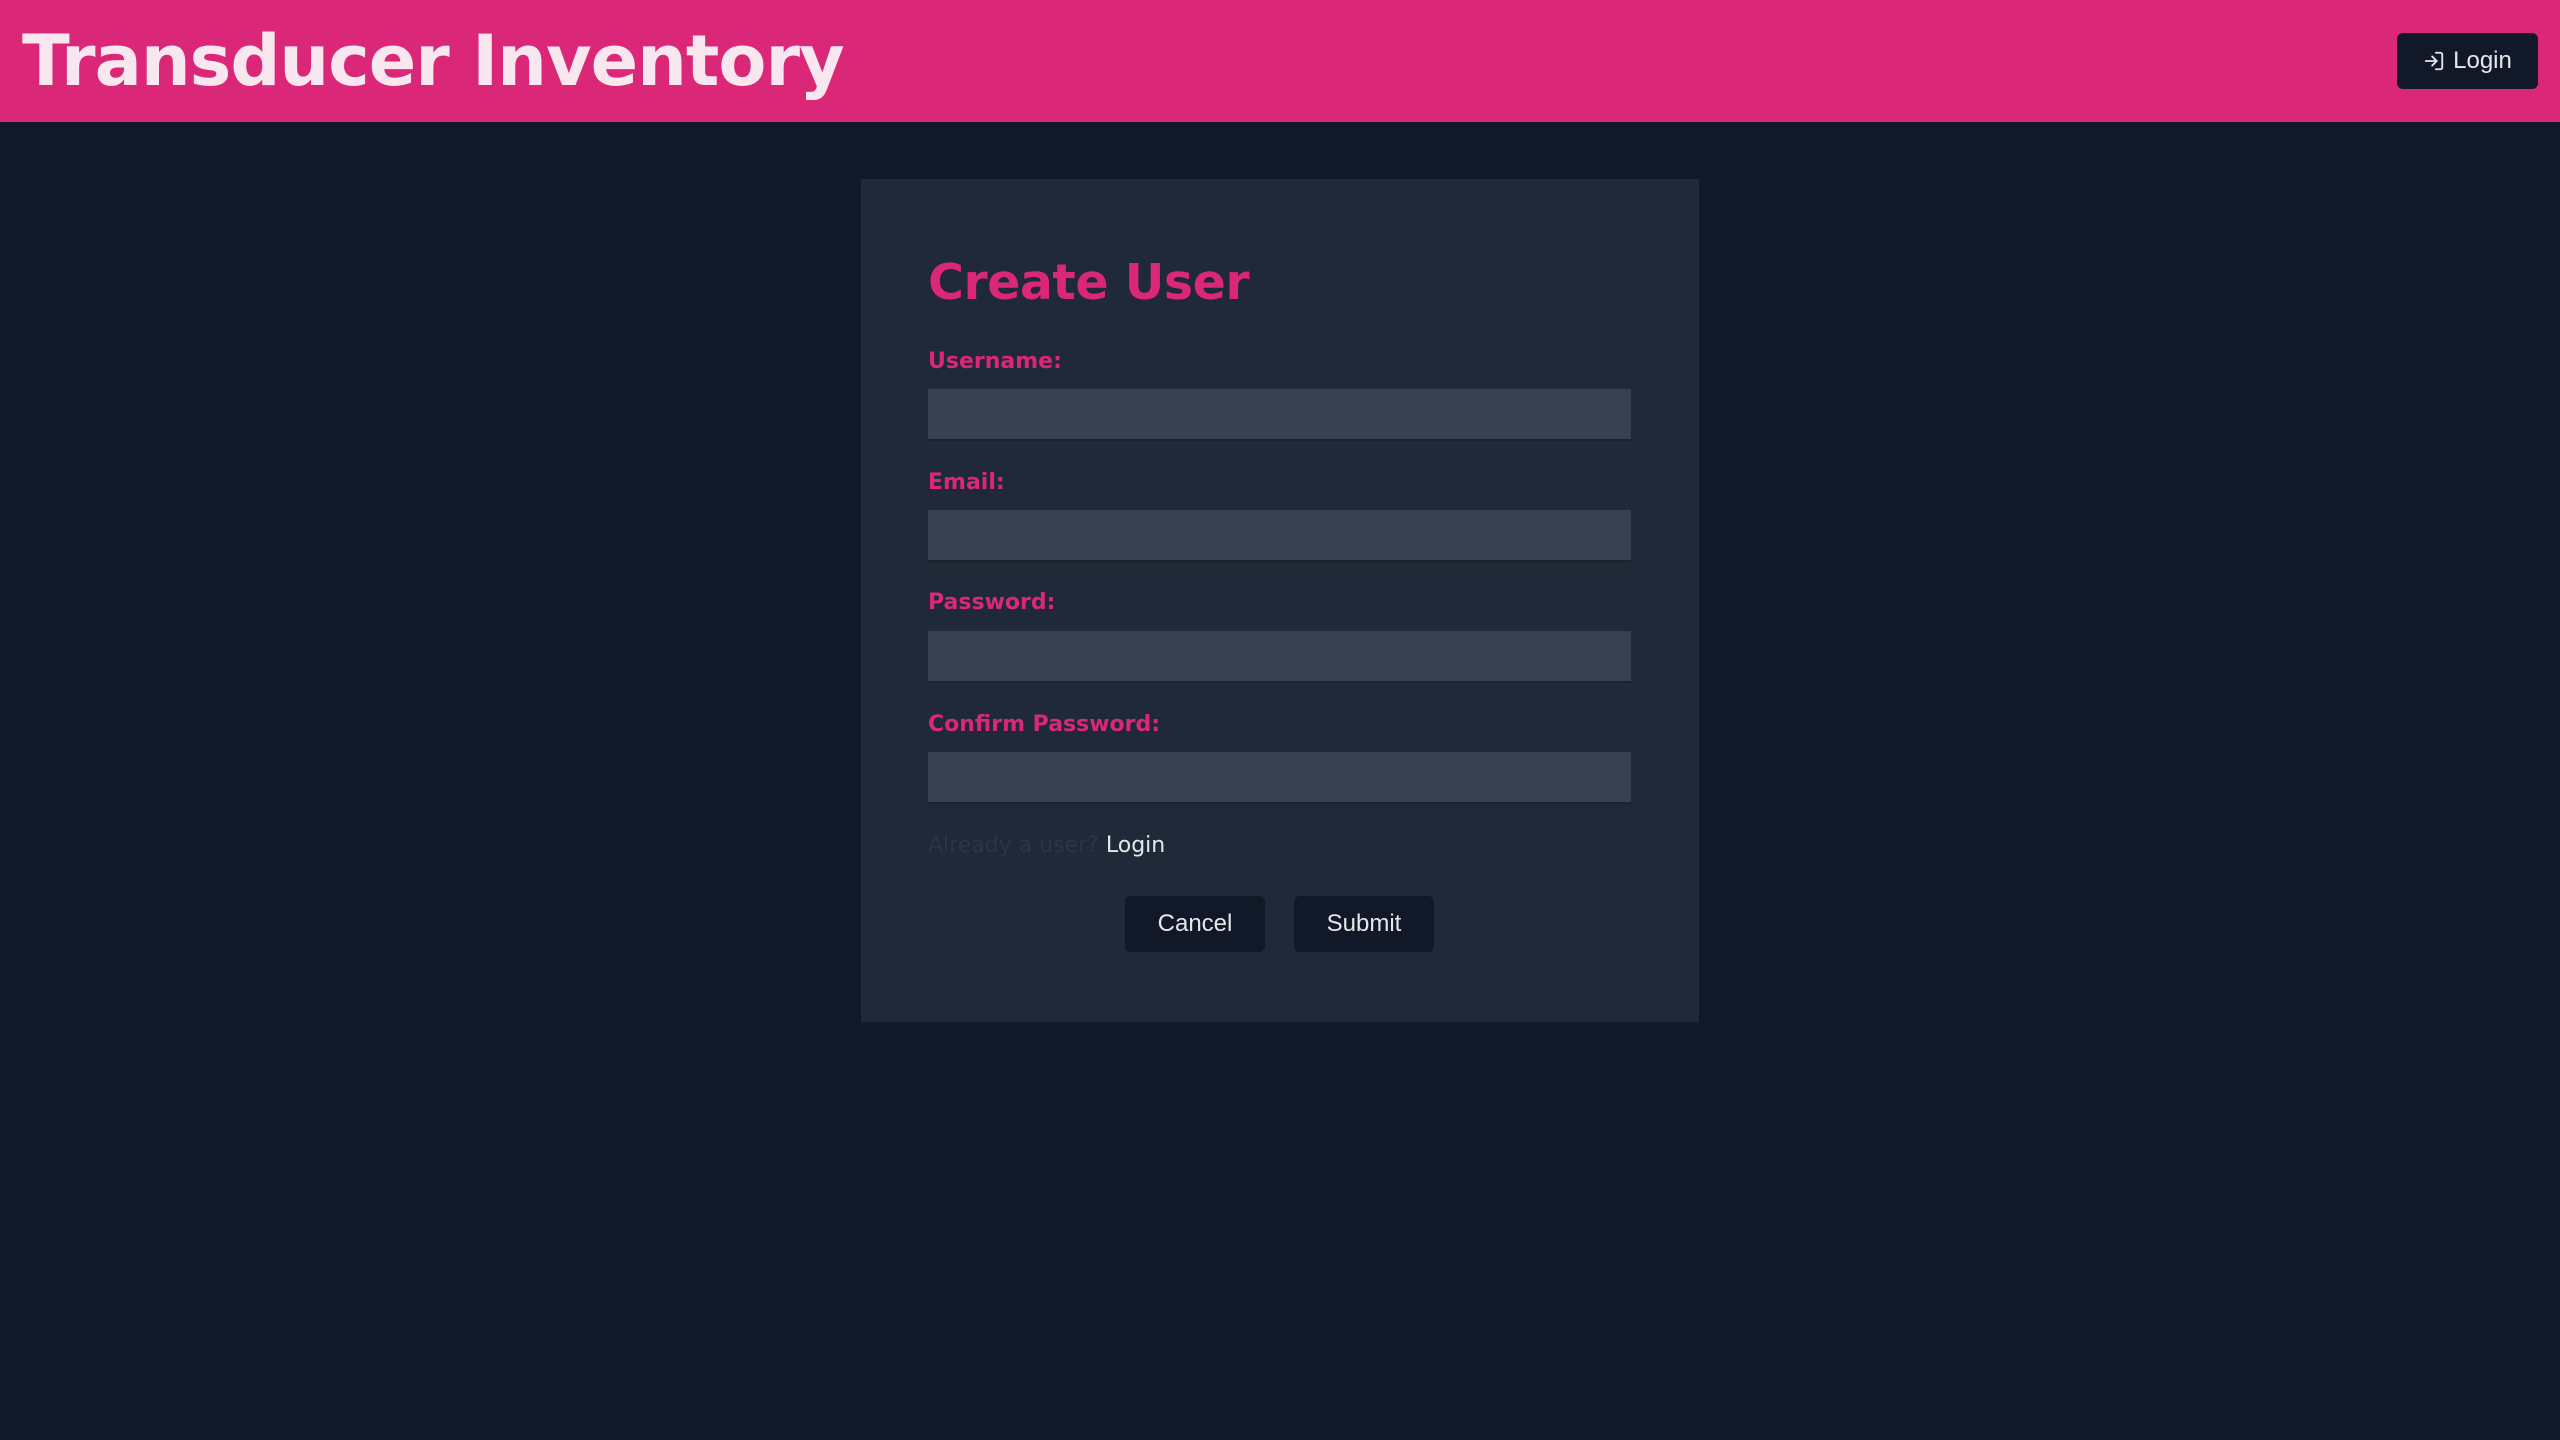  Describe the element at coordinates (1279, 415) in the screenshot. I see `username-input` at that location.